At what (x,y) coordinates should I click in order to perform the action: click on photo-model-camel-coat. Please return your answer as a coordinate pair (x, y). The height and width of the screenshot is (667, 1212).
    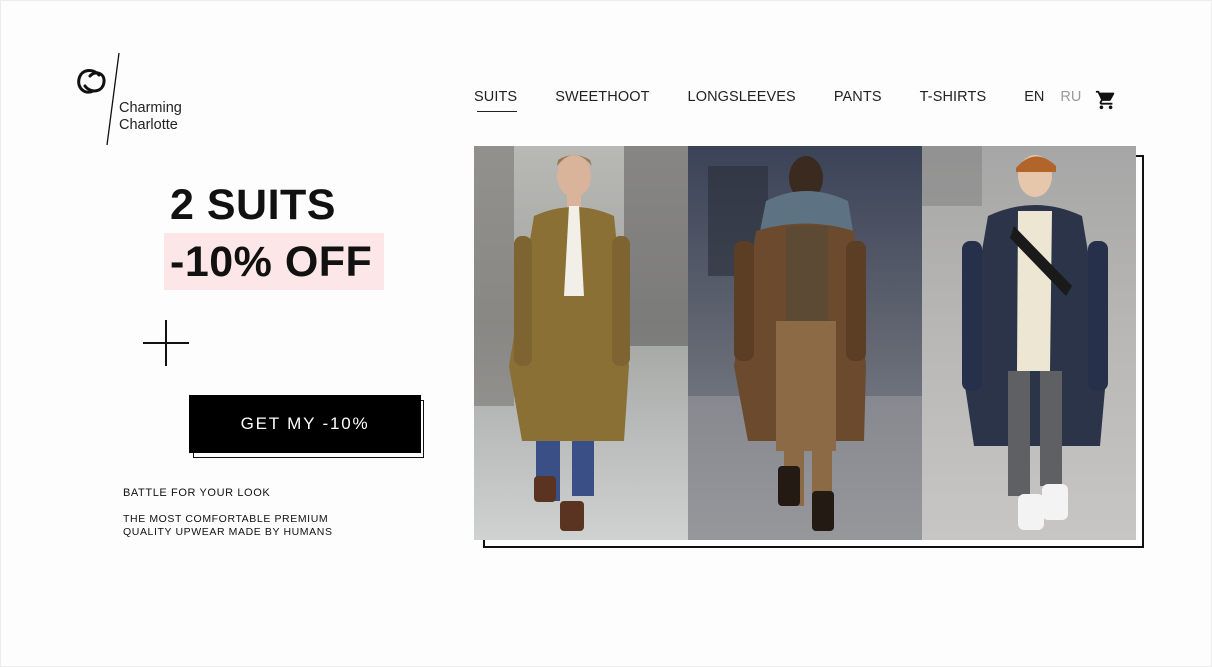
    Looking at the image, I should click on (581, 343).